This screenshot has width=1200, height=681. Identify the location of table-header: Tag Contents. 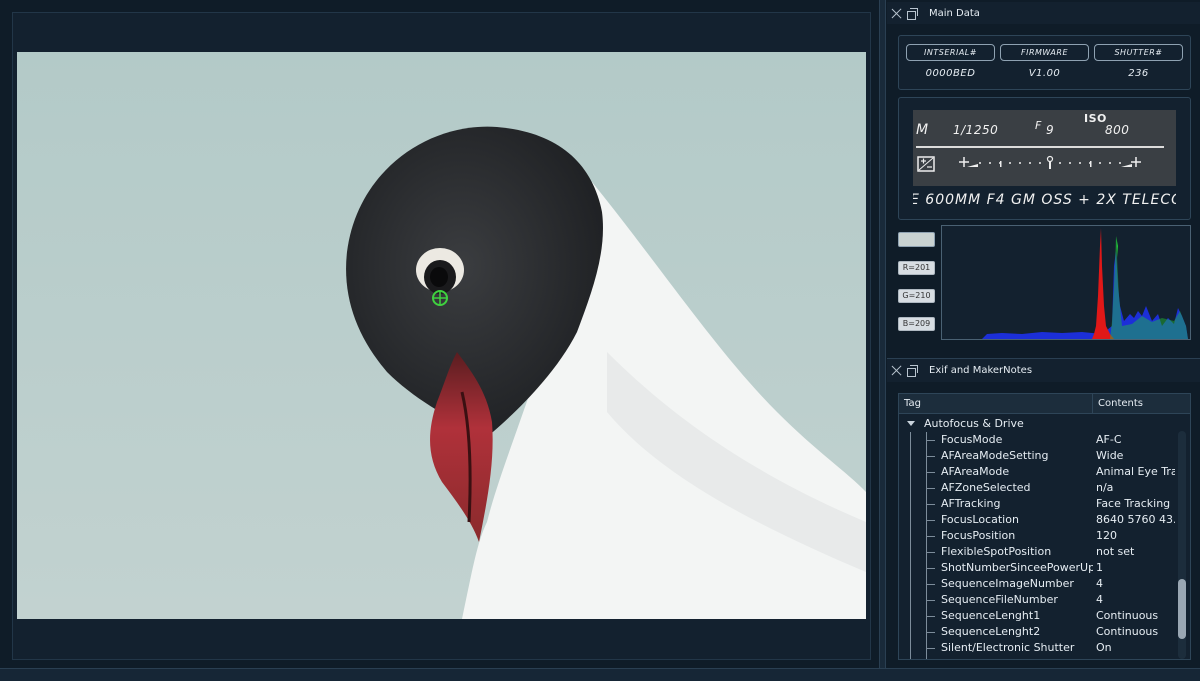
(1044, 404).